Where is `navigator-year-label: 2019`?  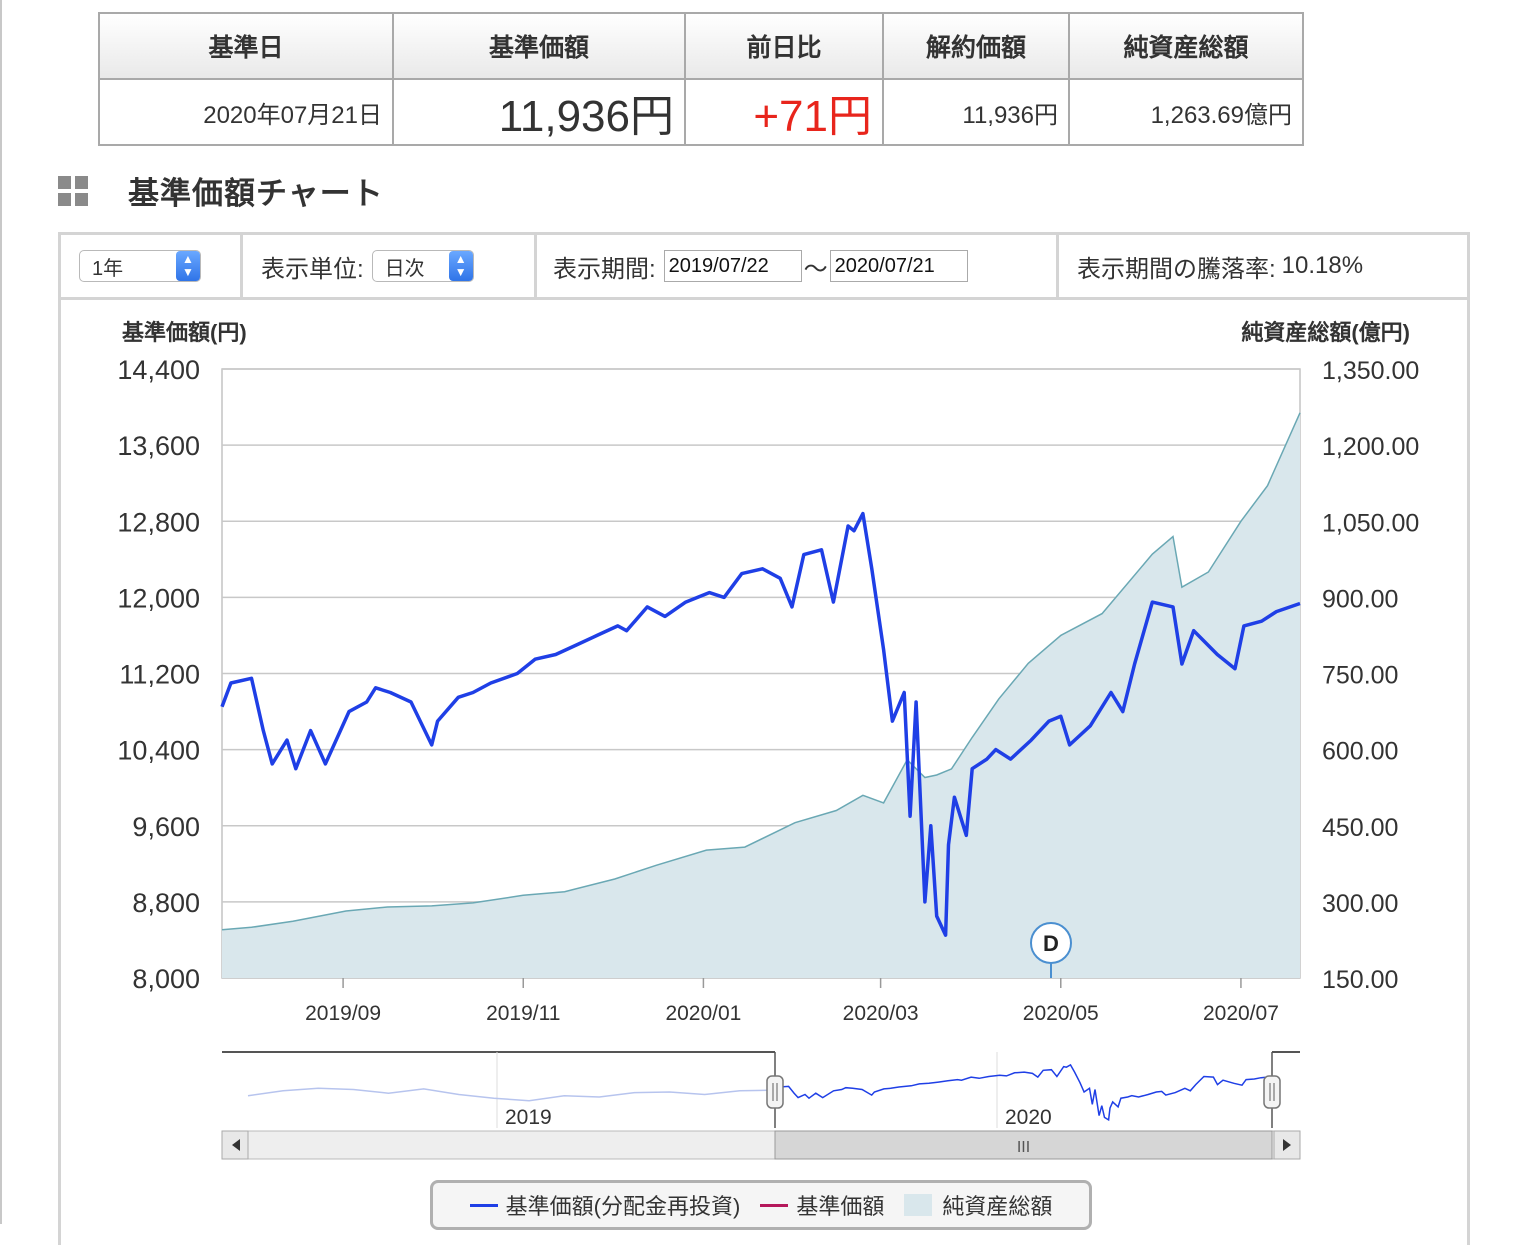 navigator-year-label: 2019 is located at coordinates (528, 1117).